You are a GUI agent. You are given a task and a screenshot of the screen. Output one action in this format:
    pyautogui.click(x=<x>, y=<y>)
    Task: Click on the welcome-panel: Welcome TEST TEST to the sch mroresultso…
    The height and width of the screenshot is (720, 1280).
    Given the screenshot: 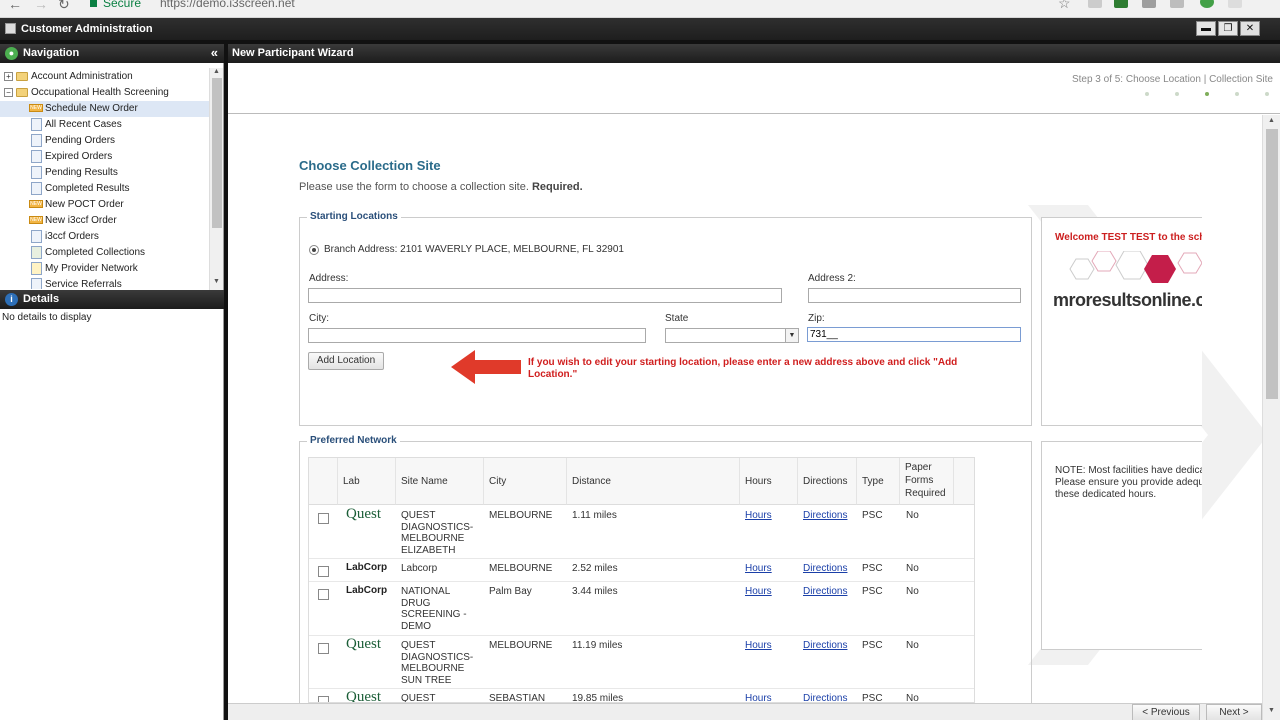 What is the action you would take?
    pyautogui.click(x=1121, y=321)
    